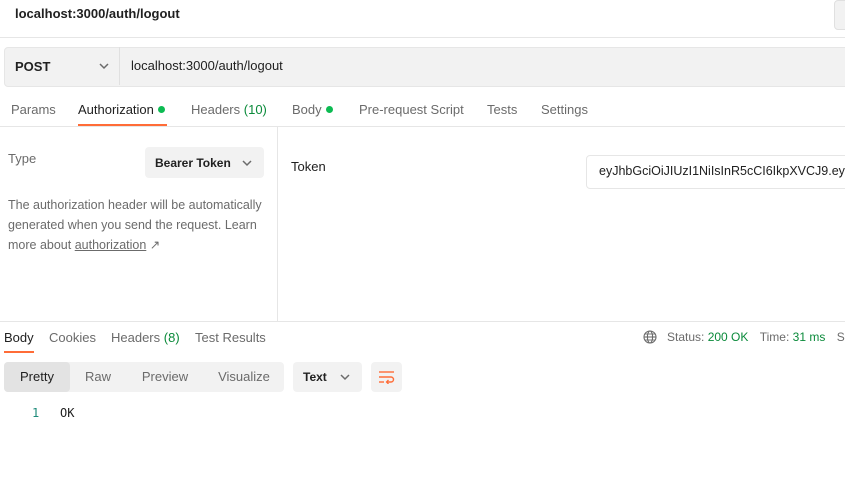 The height and width of the screenshot is (487, 845). What do you see at coordinates (207, 65) in the screenshot?
I see `url-input: localhost:3000/auth/logout` at bounding box center [207, 65].